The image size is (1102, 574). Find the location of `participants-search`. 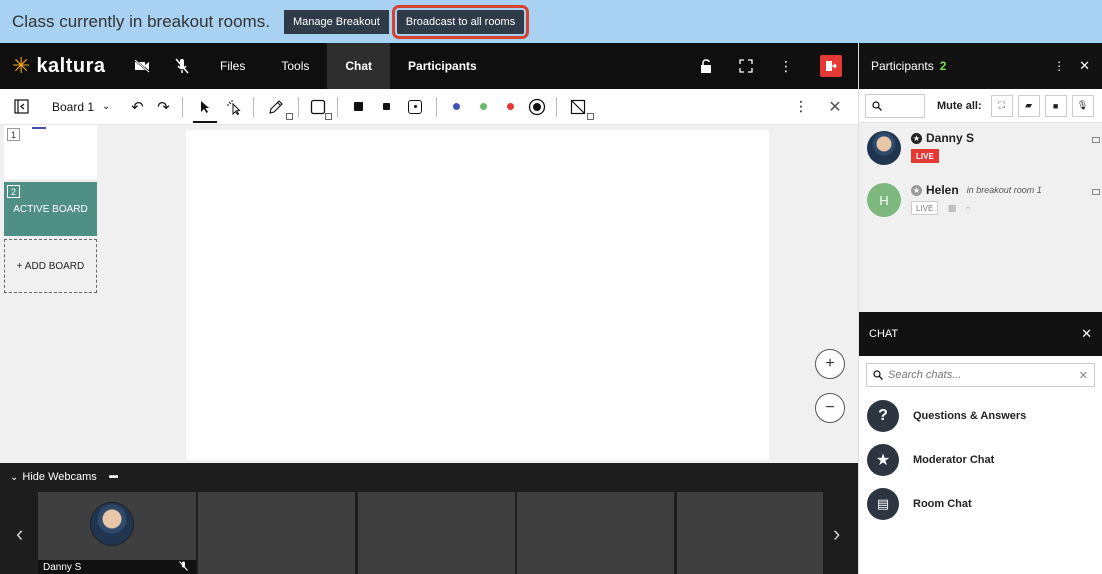

participants-search is located at coordinates (895, 105).